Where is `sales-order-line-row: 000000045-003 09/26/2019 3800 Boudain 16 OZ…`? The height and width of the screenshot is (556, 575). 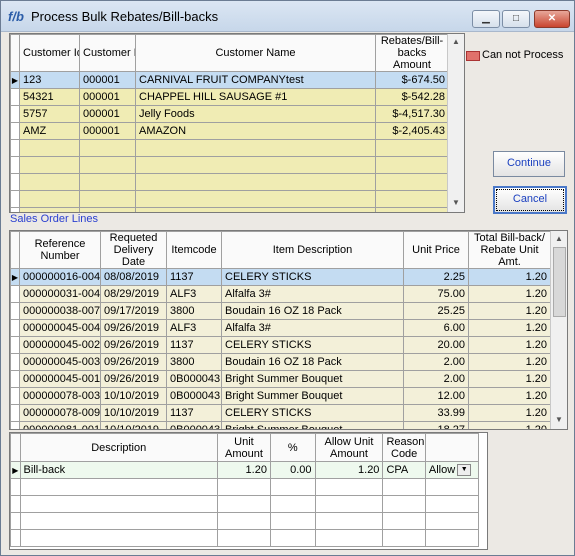
sales-order-line-row: 000000045-003 09/26/2019 3800 Boudain 16 OZ… is located at coordinates (280, 362).